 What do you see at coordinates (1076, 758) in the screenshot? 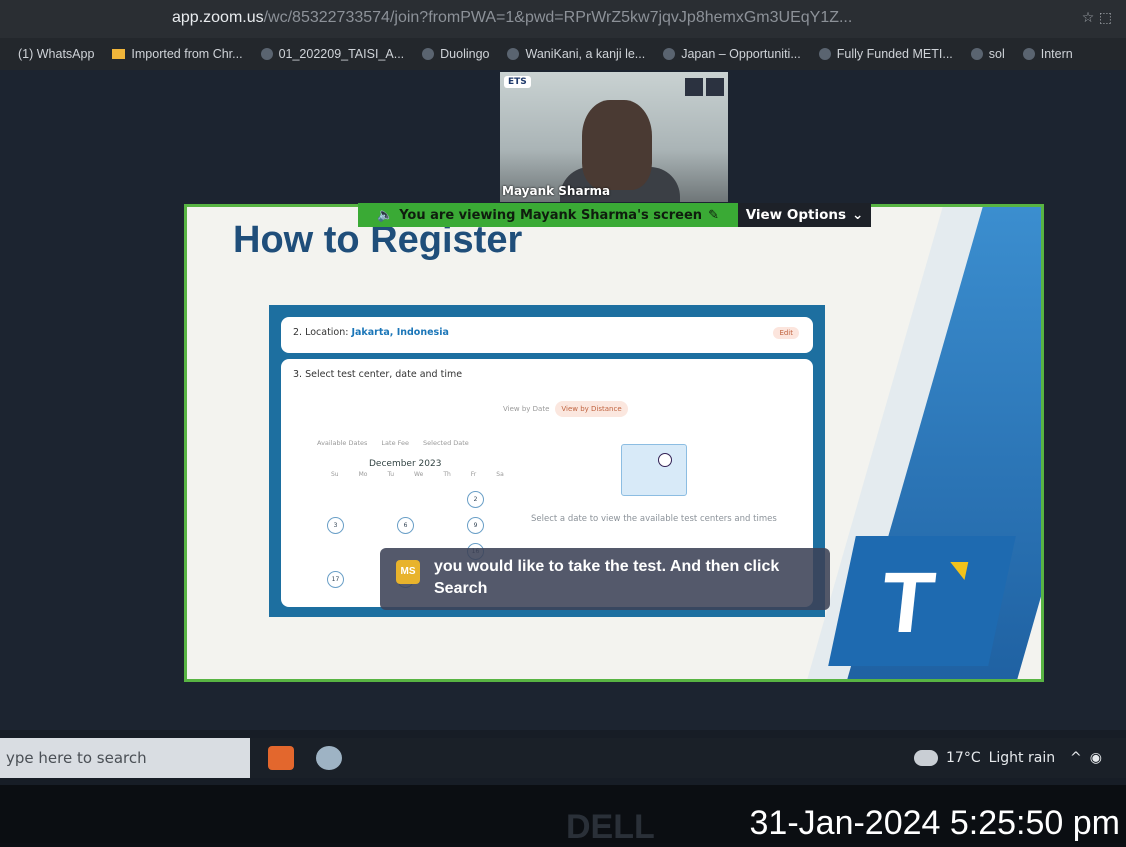
I see `chevron-up-icon: ^` at bounding box center [1076, 758].